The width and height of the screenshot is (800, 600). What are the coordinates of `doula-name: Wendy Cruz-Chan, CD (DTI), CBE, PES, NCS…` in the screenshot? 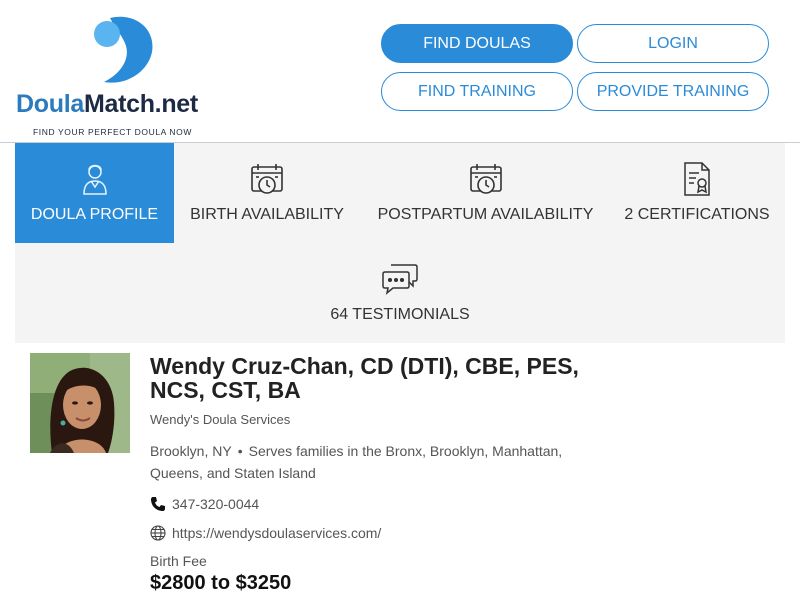 It's located at (364, 378).